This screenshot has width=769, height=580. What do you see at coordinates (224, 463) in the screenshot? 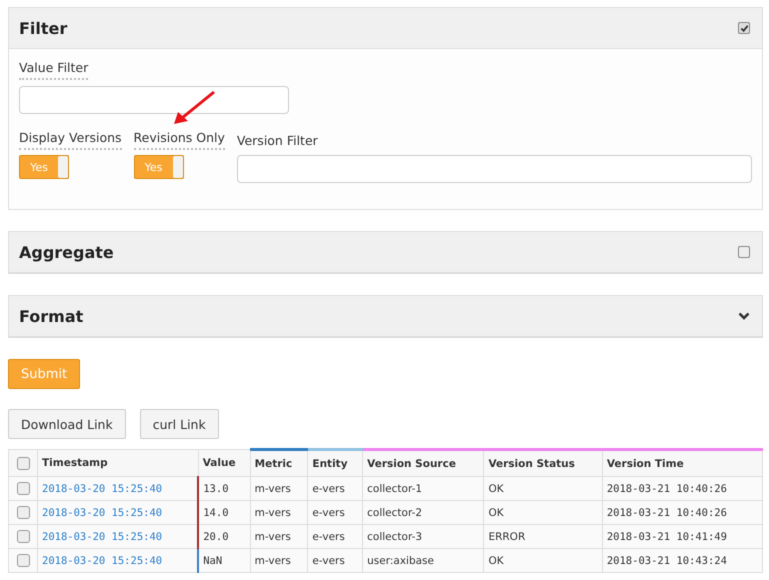
I see `column-header: Value` at bounding box center [224, 463].